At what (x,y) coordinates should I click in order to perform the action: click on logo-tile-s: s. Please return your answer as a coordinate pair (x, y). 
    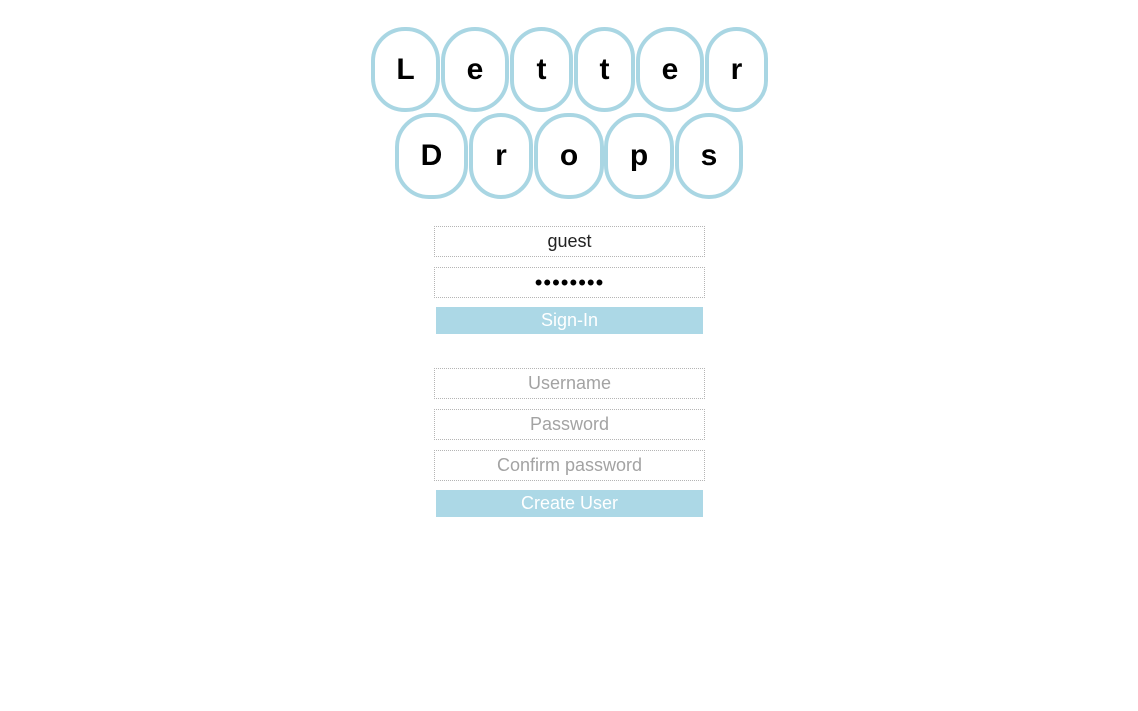
    Looking at the image, I should click on (709, 156).